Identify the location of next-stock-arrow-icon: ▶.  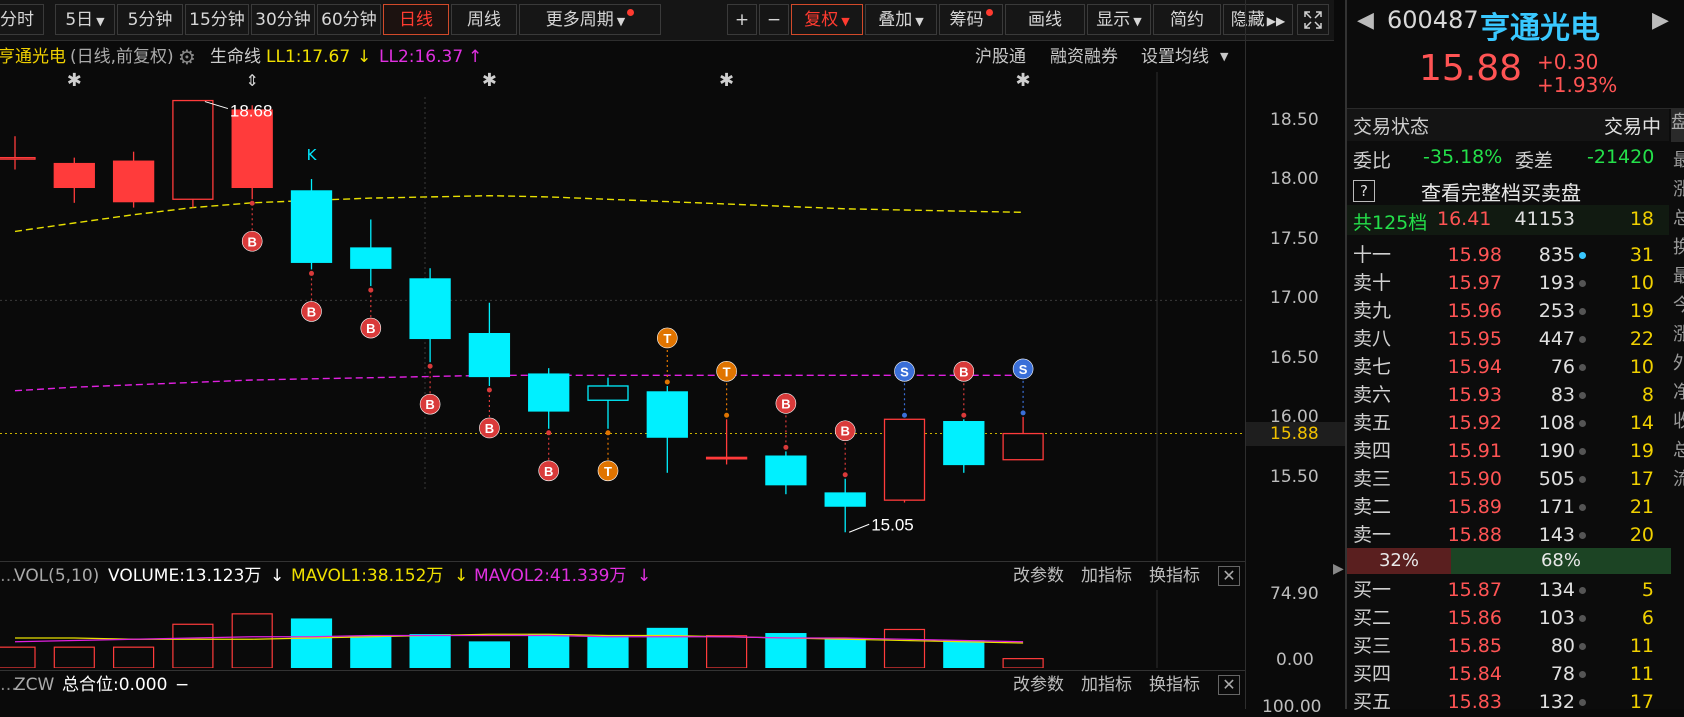
(1660, 20).